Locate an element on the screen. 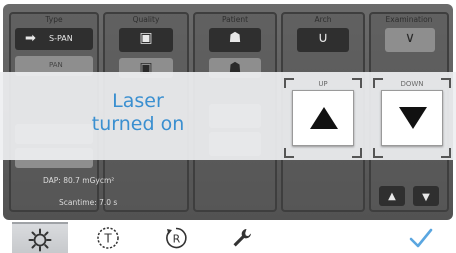 The height and width of the screenshot is (253, 456). tab-reset: R is located at coordinates (176, 237).